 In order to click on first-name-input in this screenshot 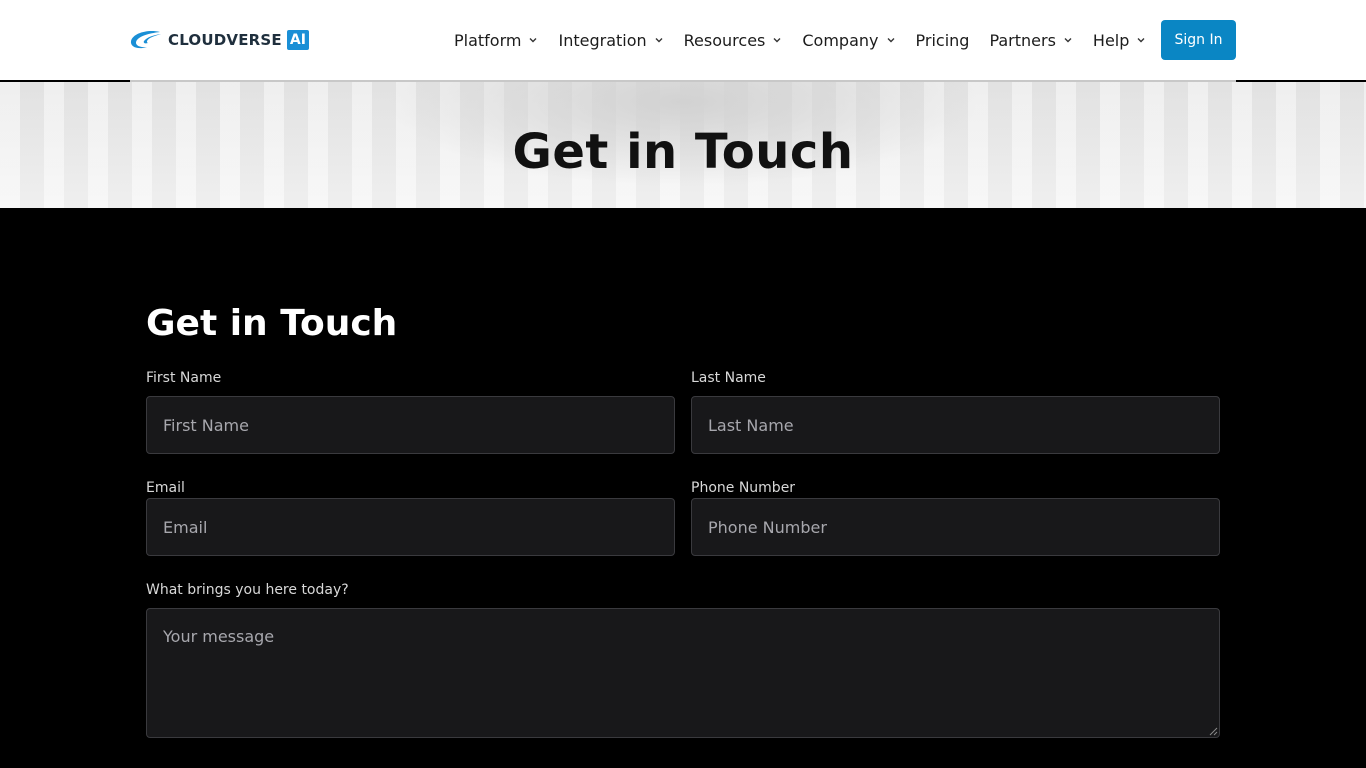, I will do `click(410, 425)`.